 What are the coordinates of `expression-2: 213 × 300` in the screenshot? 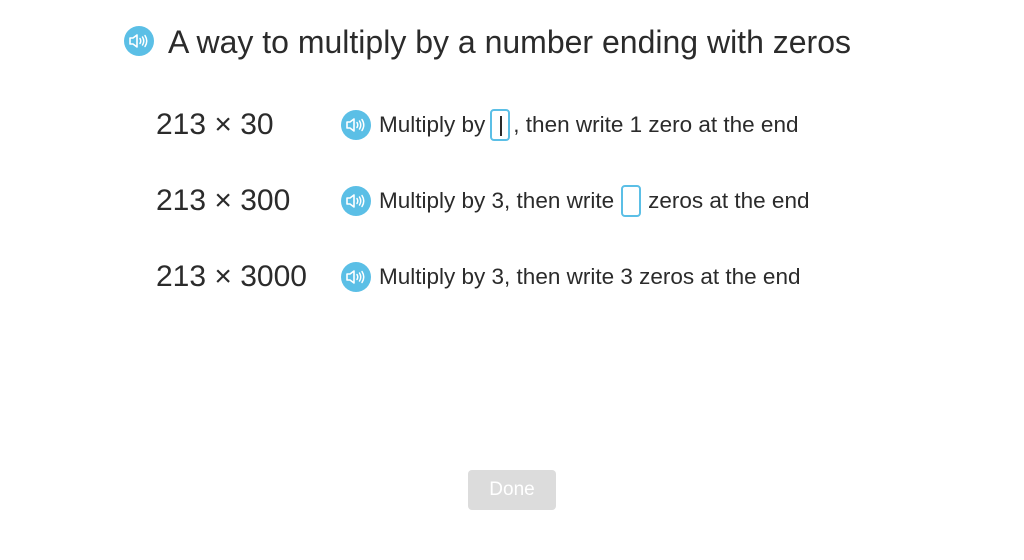 It's located at (223, 200).